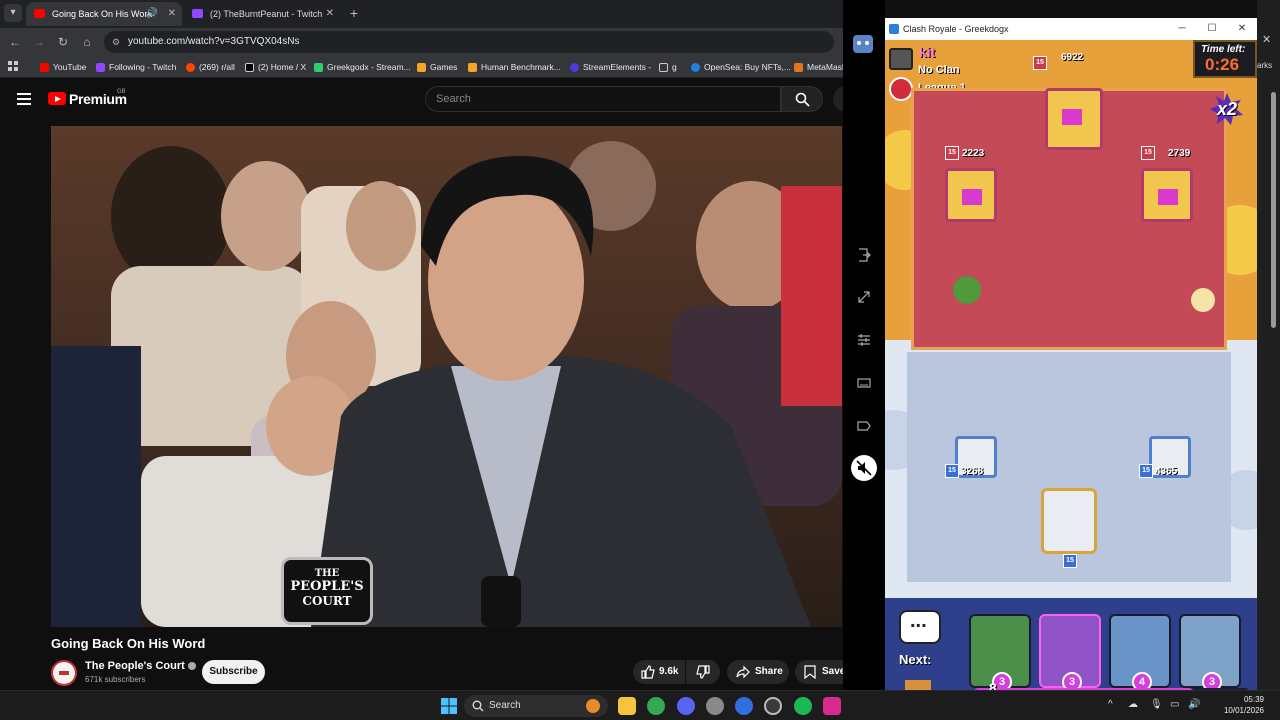 The image size is (1280, 720). I want to click on share-button: Share, so click(758, 672).